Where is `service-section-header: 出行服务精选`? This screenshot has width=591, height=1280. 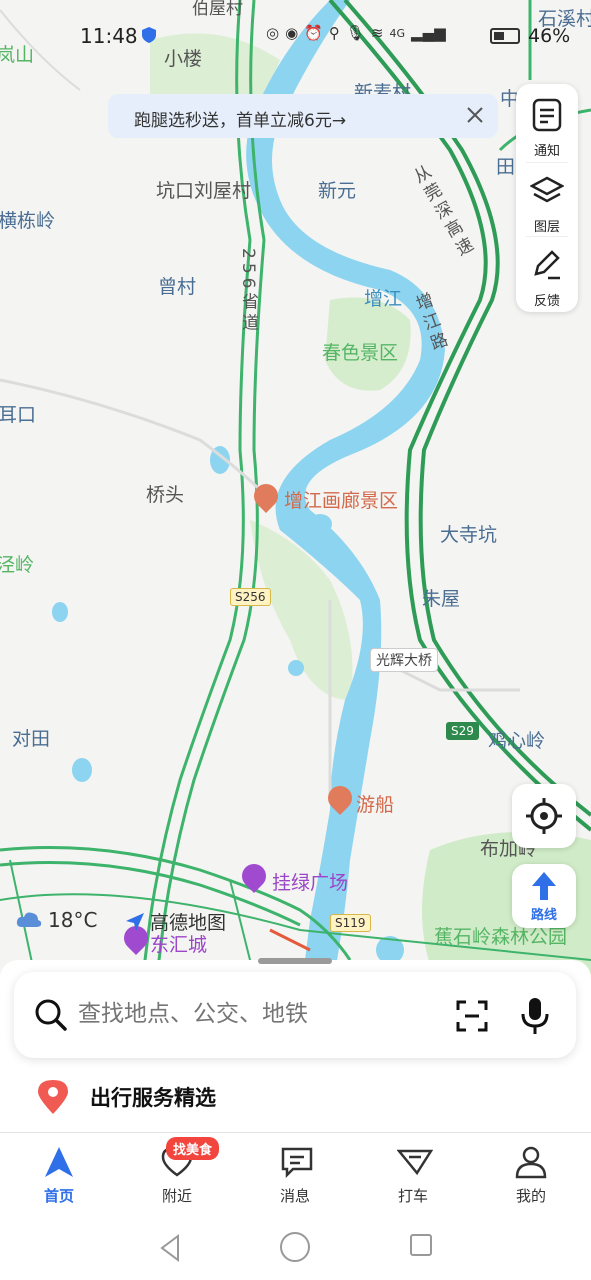 service-section-header: 出行服务精选 is located at coordinates (126, 1097).